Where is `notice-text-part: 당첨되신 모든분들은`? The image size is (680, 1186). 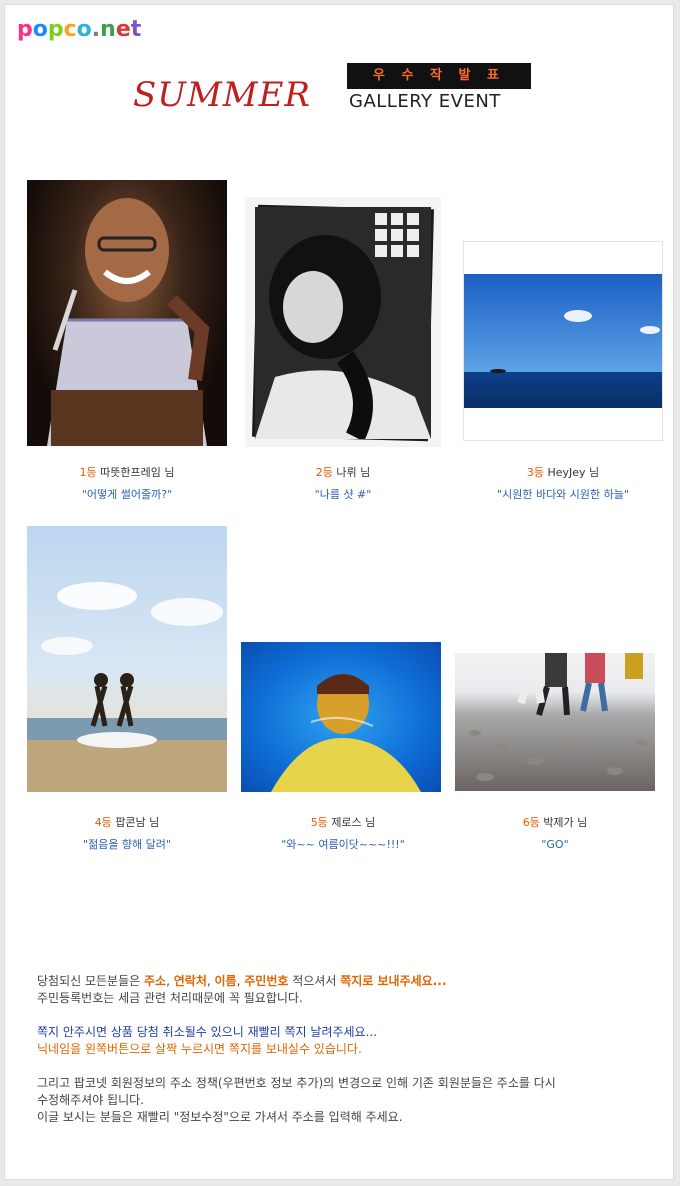
notice-text-part: 당첨되신 모든분들은 is located at coordinates (90, 981).